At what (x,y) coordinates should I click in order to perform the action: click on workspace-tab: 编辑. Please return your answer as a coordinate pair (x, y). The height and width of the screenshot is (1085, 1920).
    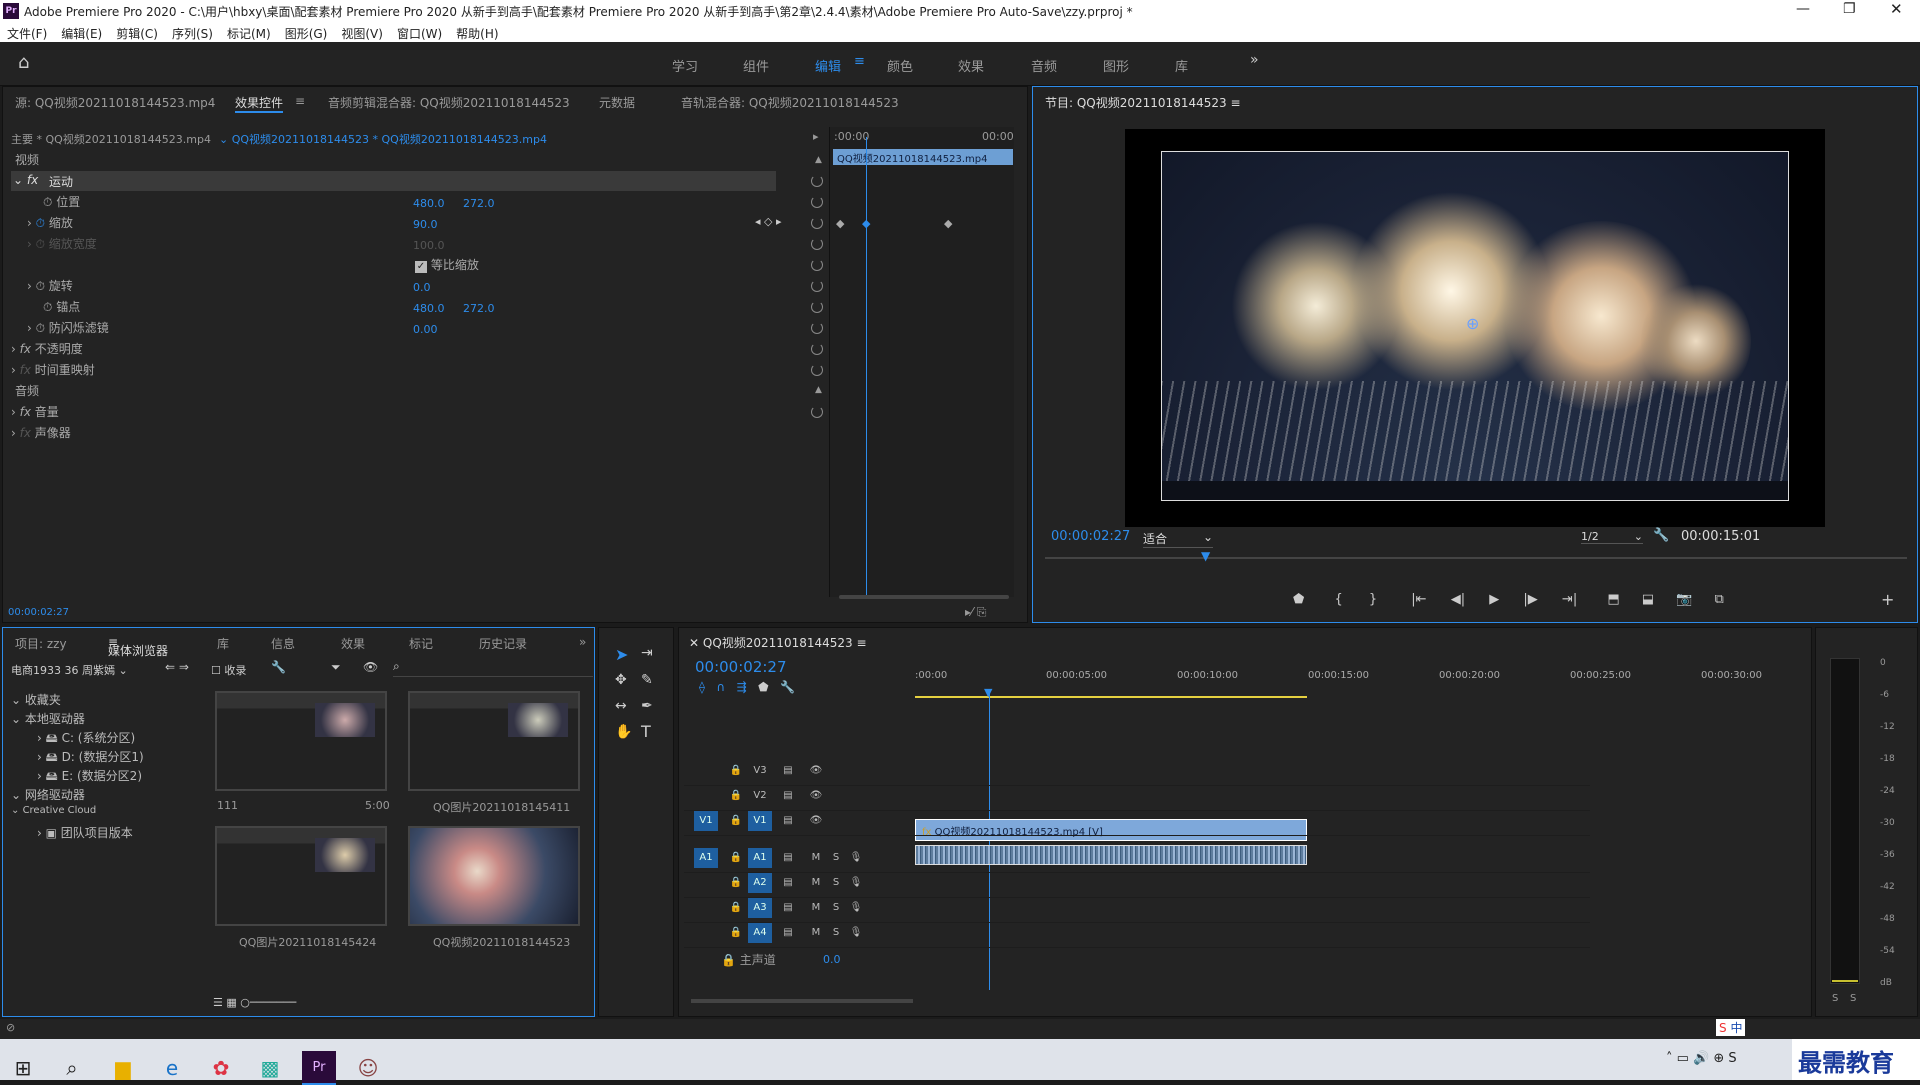
    Looking at the image, I should click on (828, 65).